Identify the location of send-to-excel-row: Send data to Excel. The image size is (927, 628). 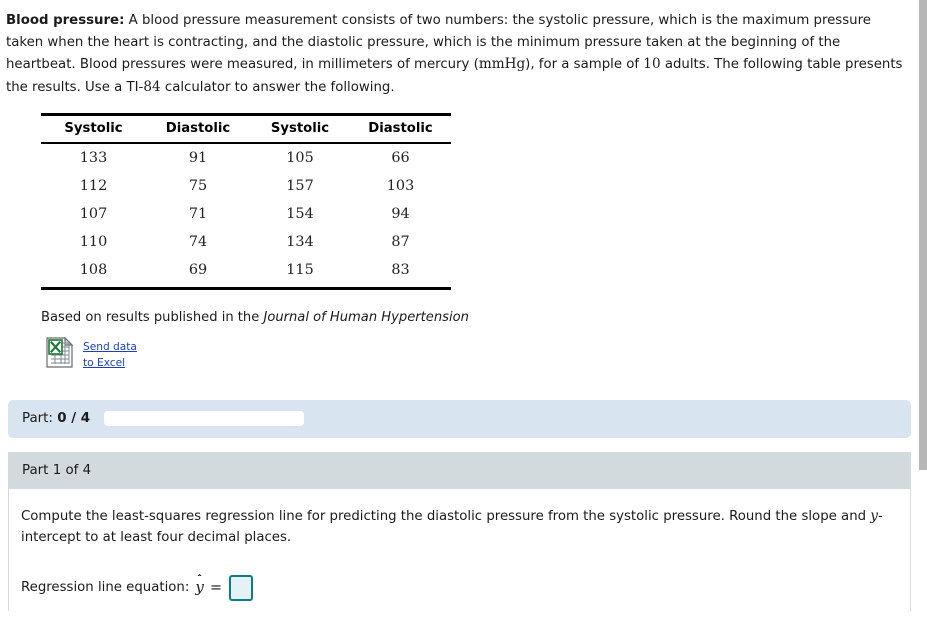
(482, 354).